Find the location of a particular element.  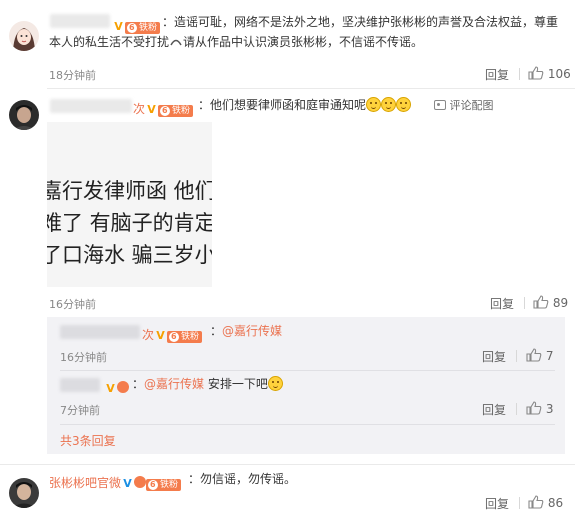

comment-image-link: 评论配图 is located at coordinates (464, 105).